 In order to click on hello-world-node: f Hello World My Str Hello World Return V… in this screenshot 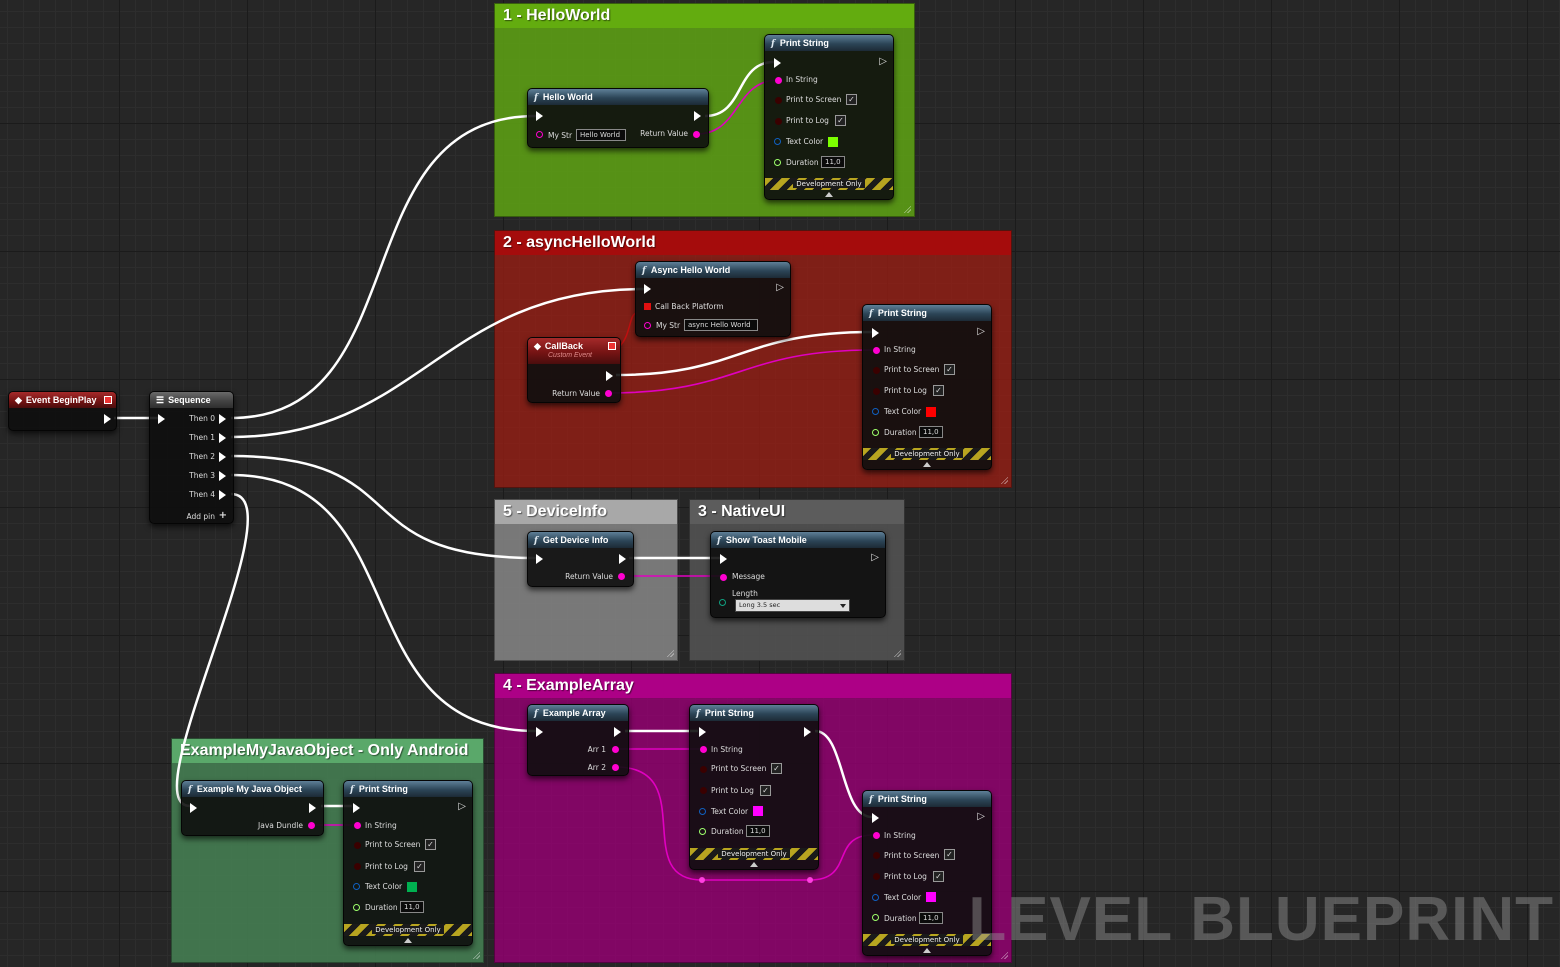, I will do `click(618, 118)`.